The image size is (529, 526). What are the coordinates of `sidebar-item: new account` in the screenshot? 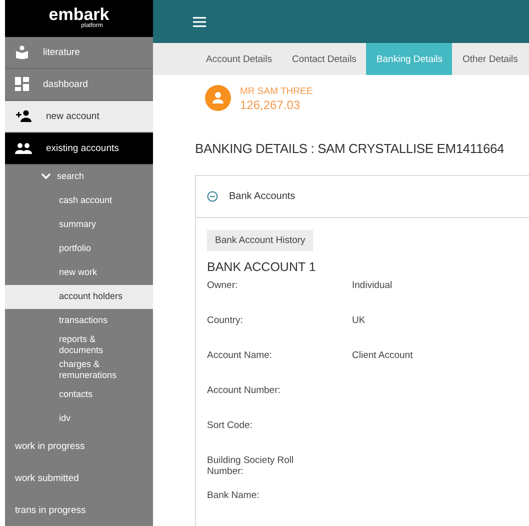 It's located at (79, 116).